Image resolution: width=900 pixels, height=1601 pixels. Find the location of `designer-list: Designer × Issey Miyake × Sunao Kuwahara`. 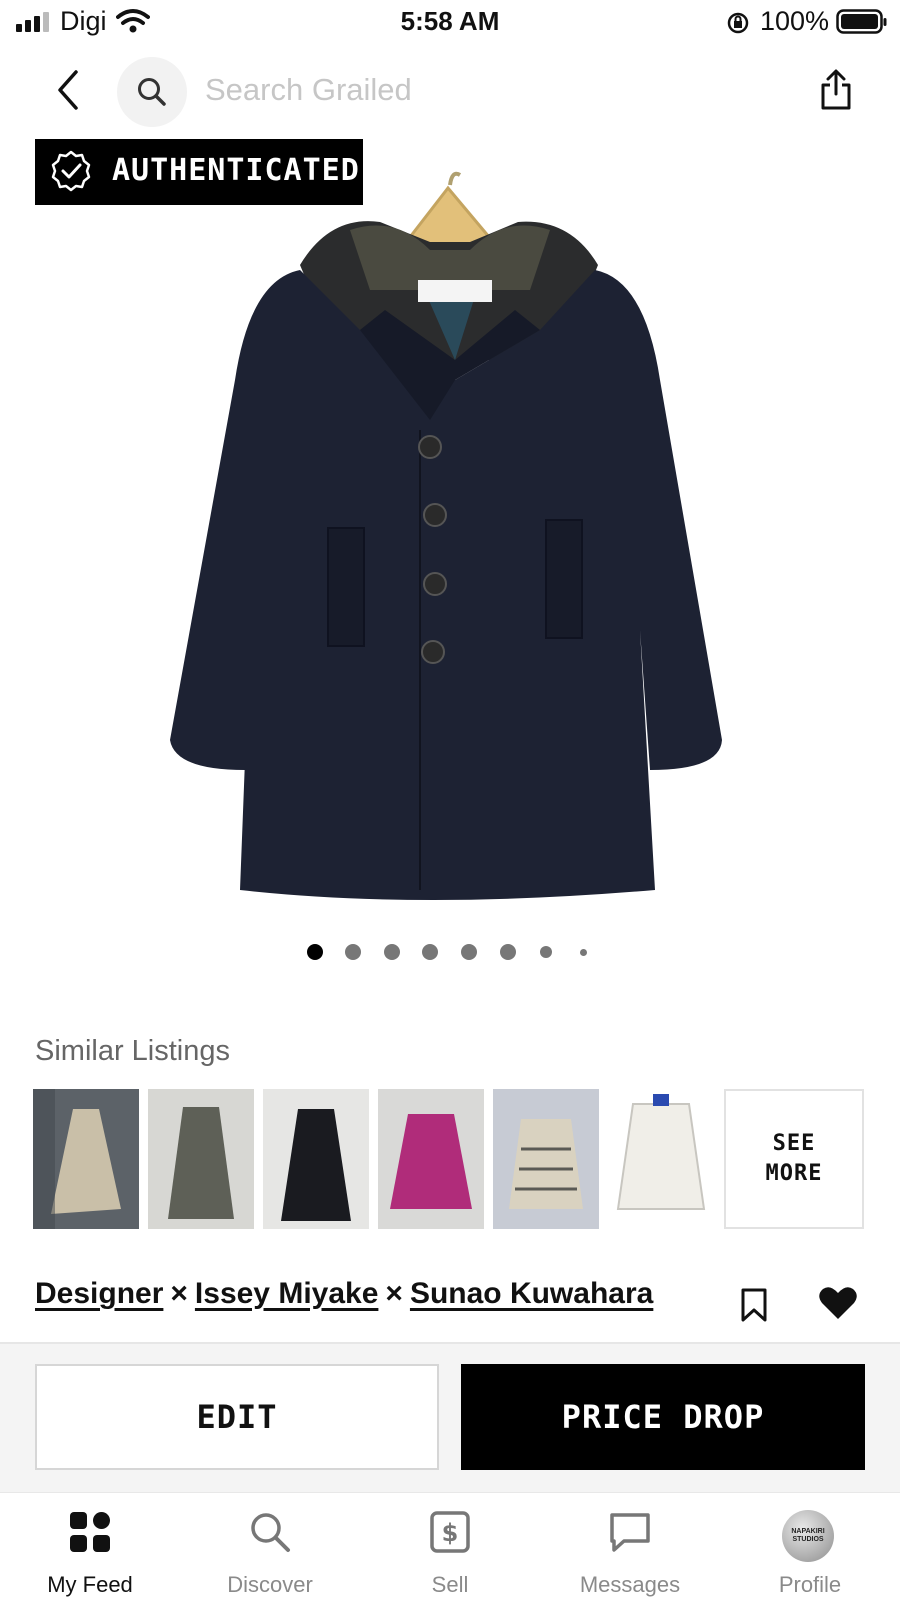

designer-list: Designer × Issey Miyake × Sunao Kuwahara is located at coordinates (344, 1294).